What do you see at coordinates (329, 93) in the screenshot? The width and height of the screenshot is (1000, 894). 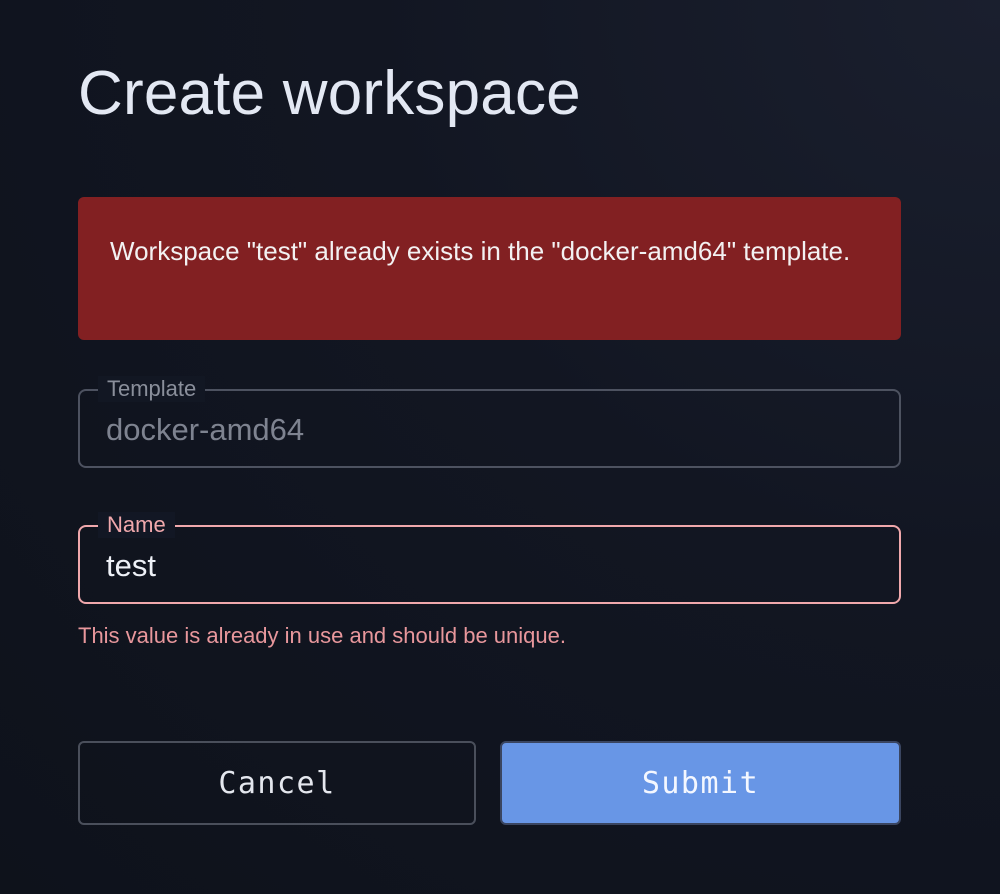 I see `page-title: Create workspace` at bounding box center [329, 93].